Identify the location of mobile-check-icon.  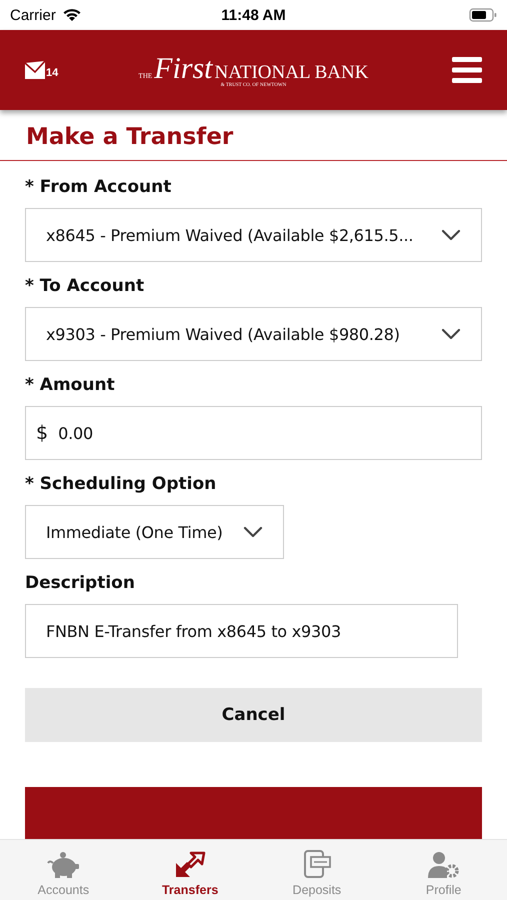
(317, 864).